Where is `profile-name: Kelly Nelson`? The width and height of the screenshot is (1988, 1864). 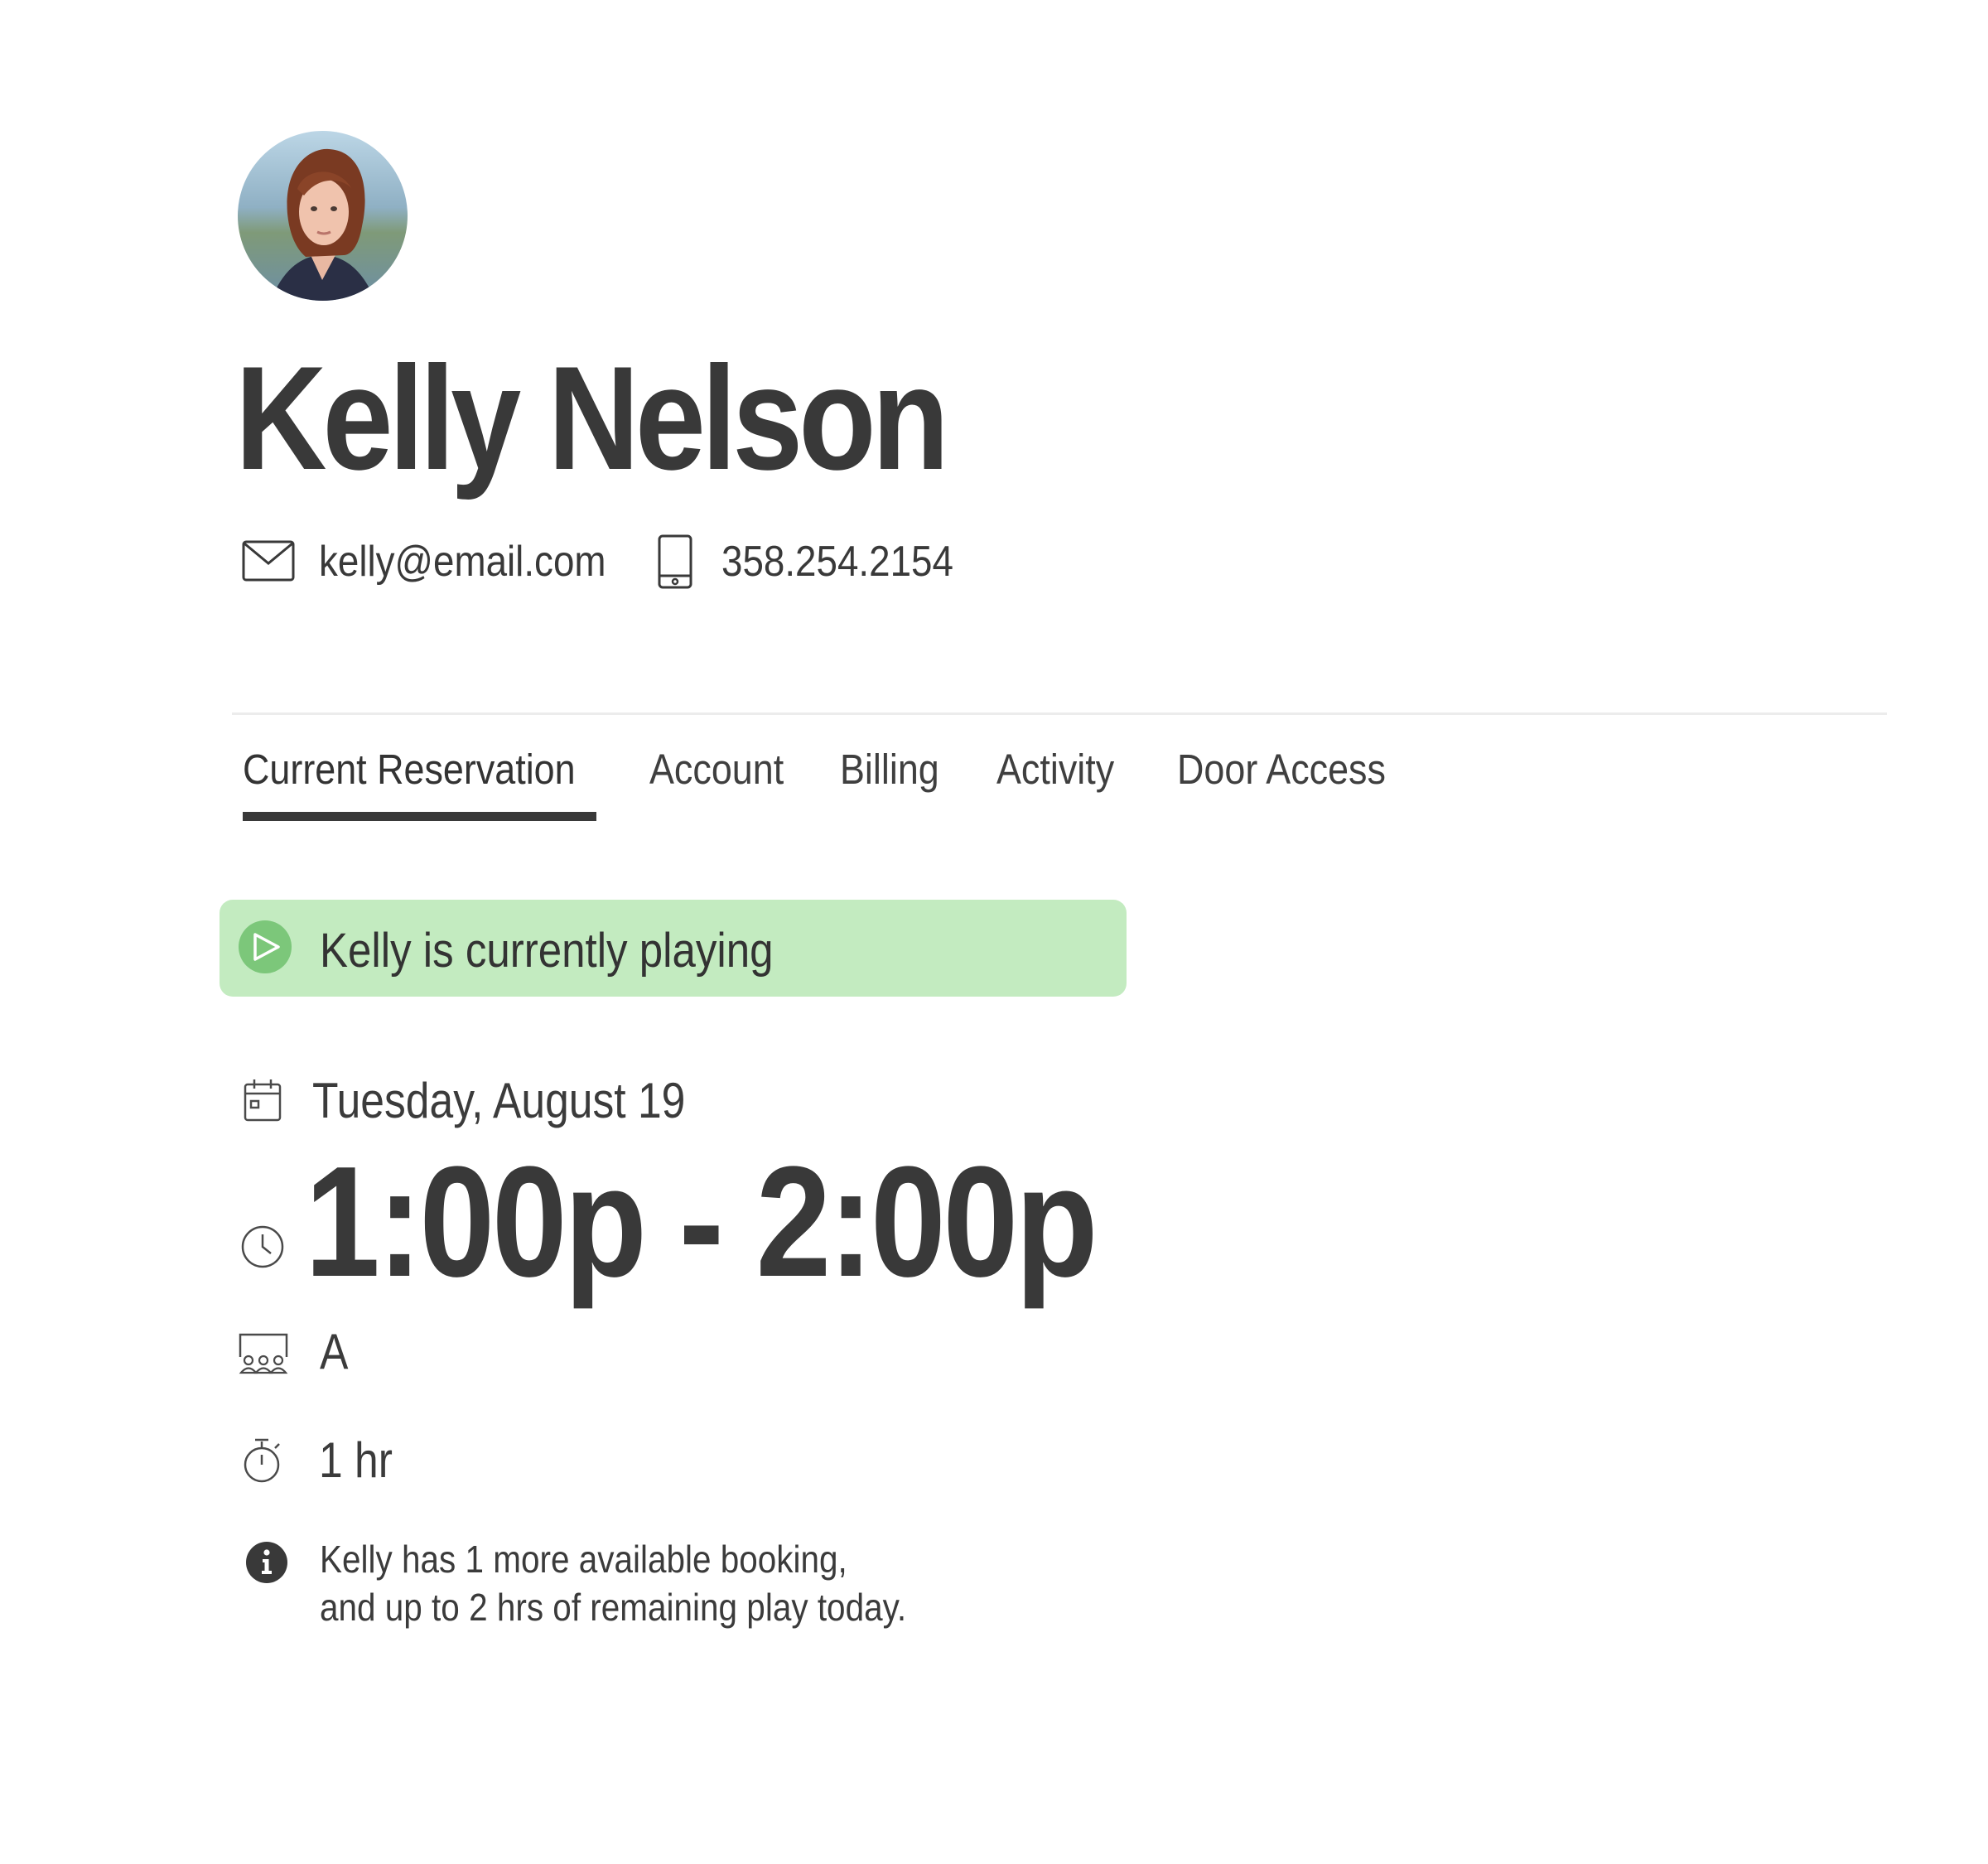
profile-name: Kelly Nelson is located at coordinates (592, 418).